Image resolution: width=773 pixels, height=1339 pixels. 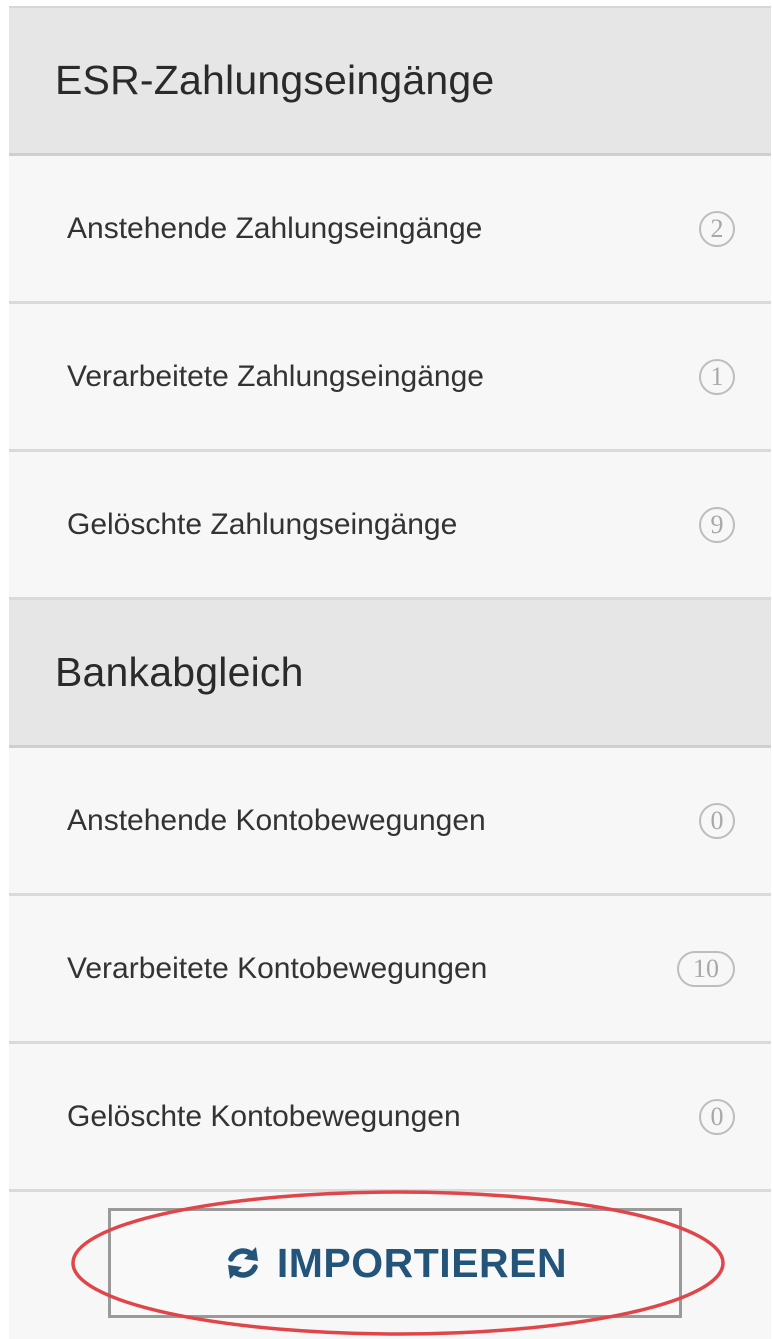 I want to click on refresh-icon, so click(x=242, y=1263).